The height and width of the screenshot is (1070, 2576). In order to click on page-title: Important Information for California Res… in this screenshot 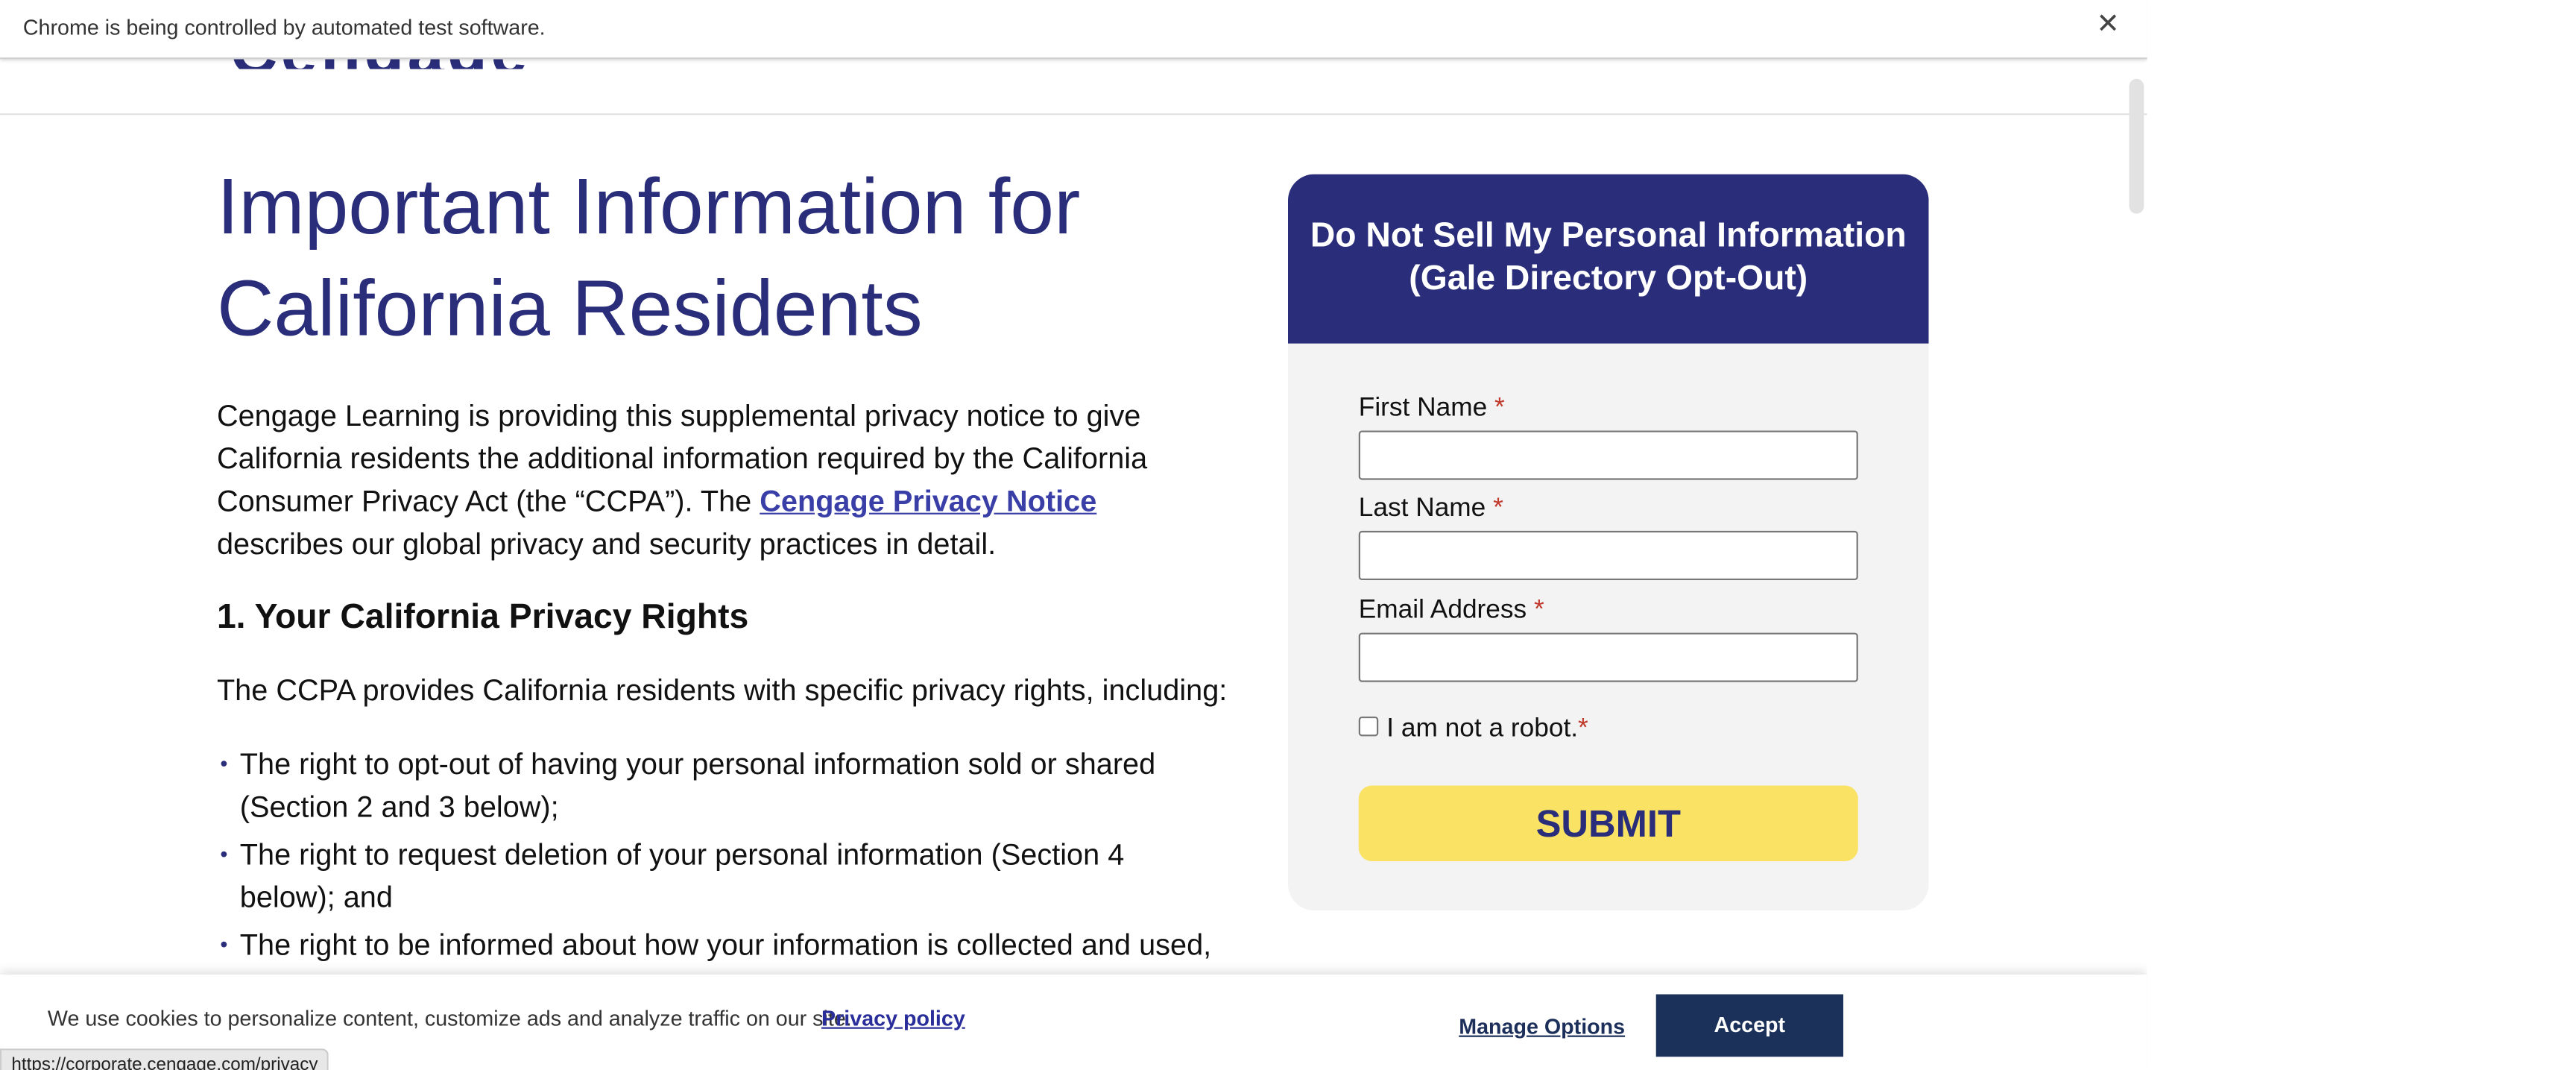, I will do `click(648, 258)`.